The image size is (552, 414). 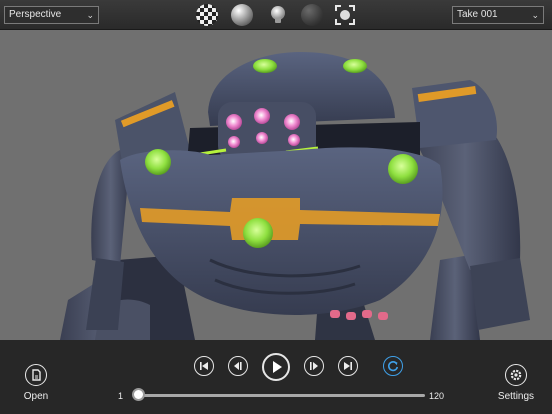 I want to click on timeline-thumb, so click(x=138, y=394).